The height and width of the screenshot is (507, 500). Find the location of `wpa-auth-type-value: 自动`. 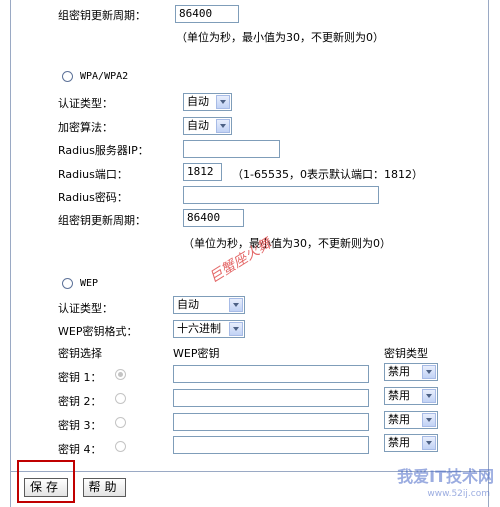

wpa-auth-type-value: 自动 is located at coordinates (198, 101).